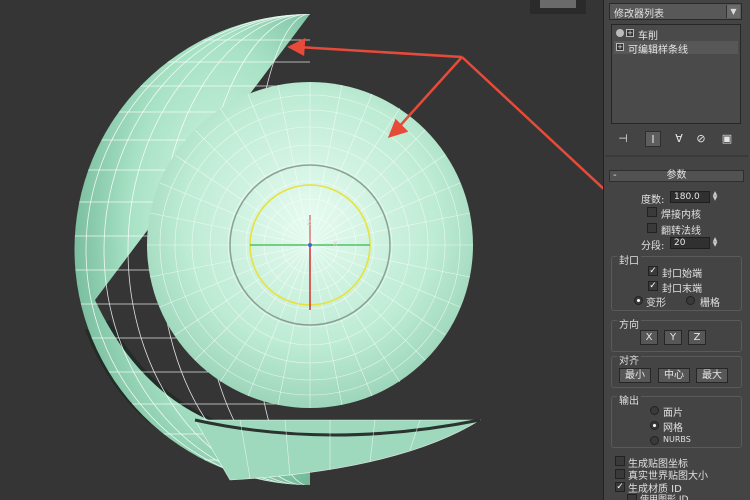  What do you see at coordinates (727, 139) in the screenshot?
I see `configure-sets-icon: ▣` at bounding box center [727, 139].